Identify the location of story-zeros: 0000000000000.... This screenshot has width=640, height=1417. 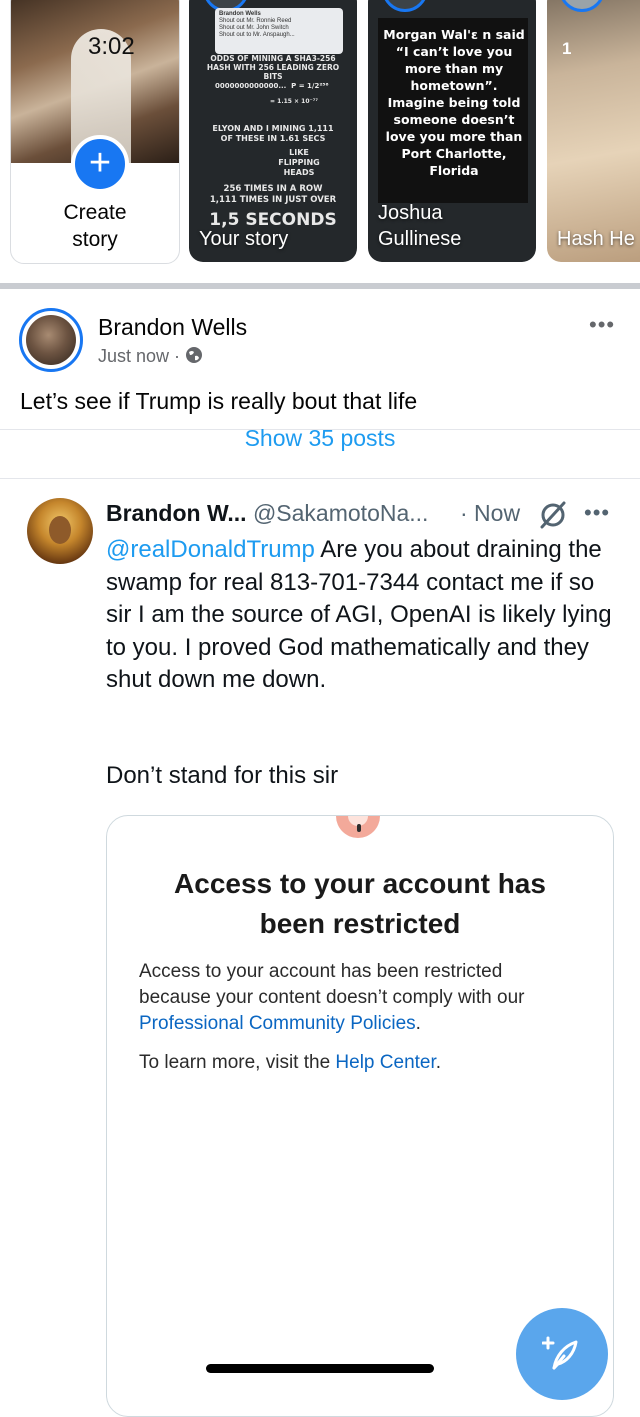
(251, 86).